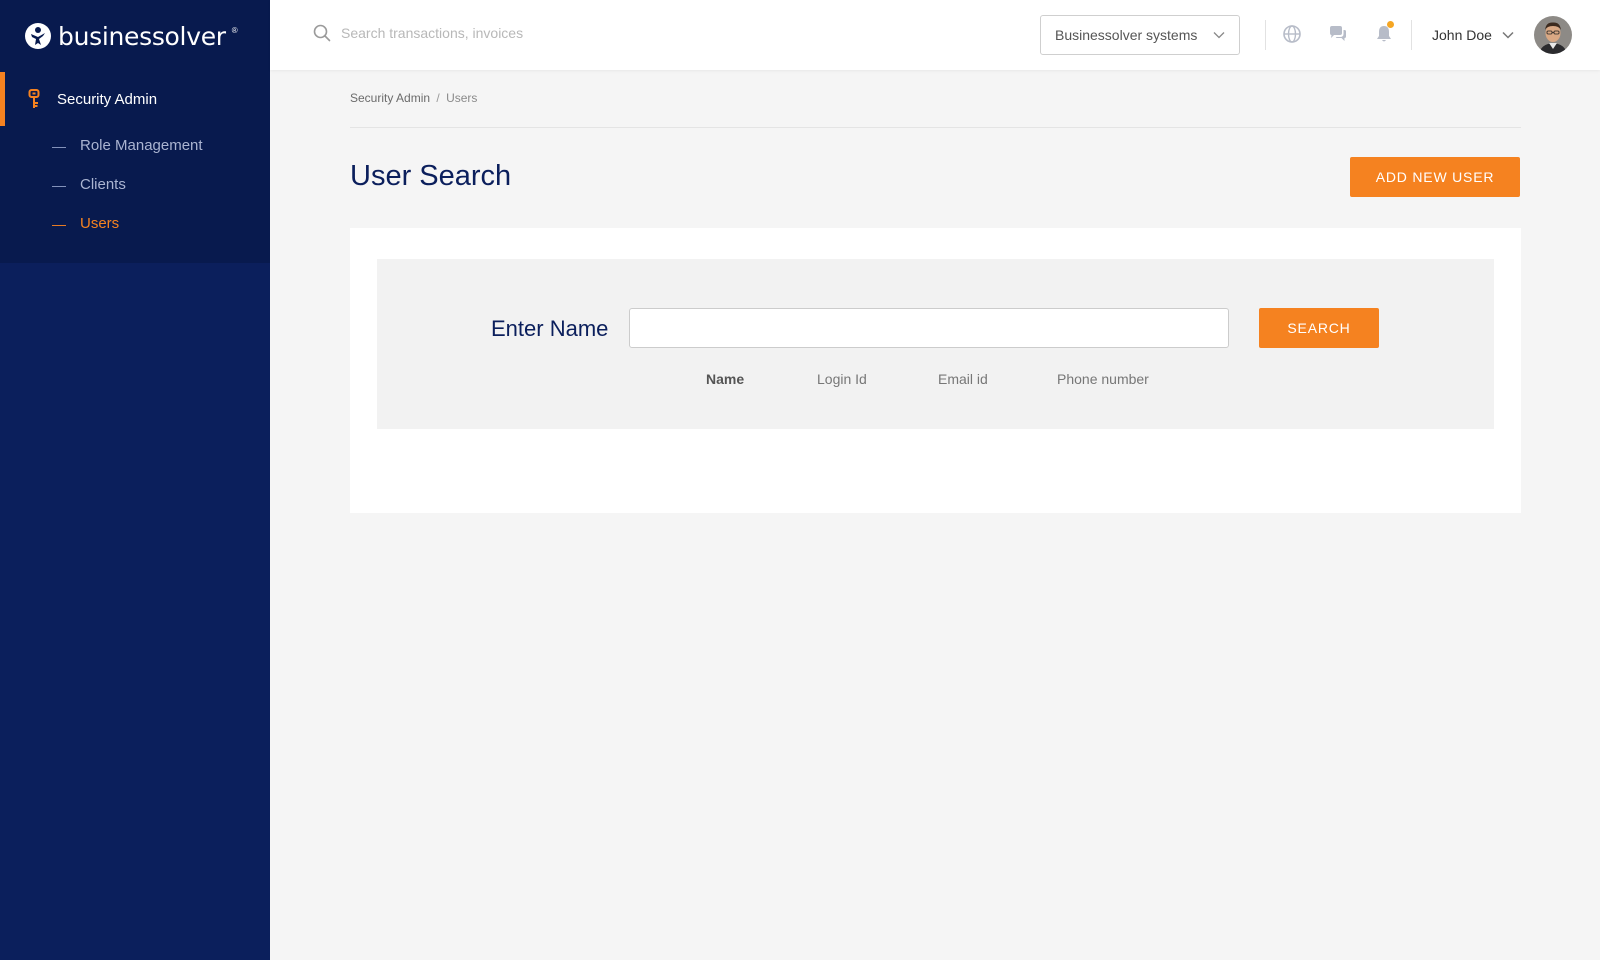 The width and height of the screenshot is (1600, 960). I want to click on content-divider, so click(935, 127).